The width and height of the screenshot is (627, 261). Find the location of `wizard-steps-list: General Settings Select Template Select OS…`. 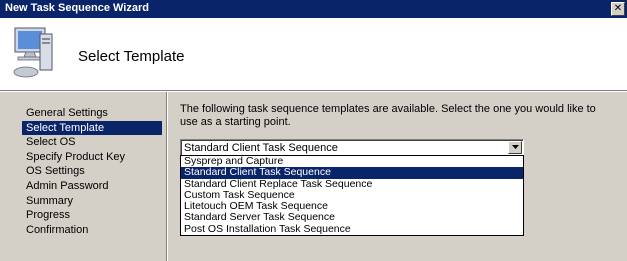

wizard-steps-list: General Settings Select Template Select OS… is located at coordinates (92, 171).